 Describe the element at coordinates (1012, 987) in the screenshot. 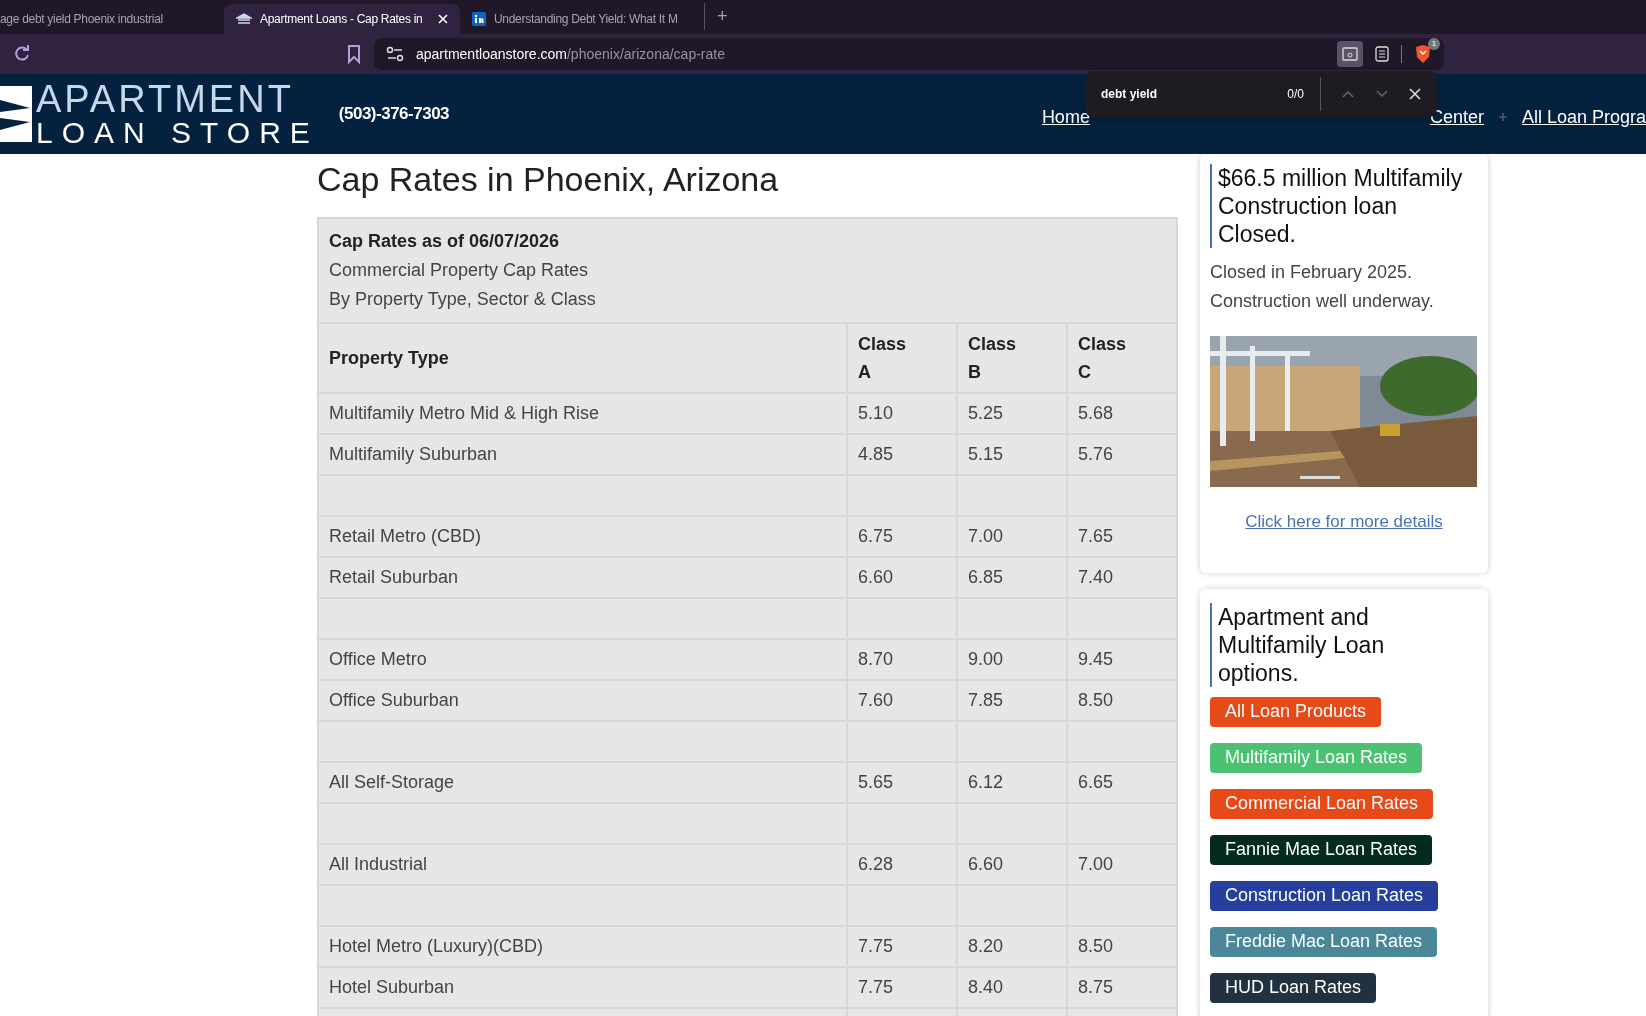

I see `table-cell: 8.40` at that location.